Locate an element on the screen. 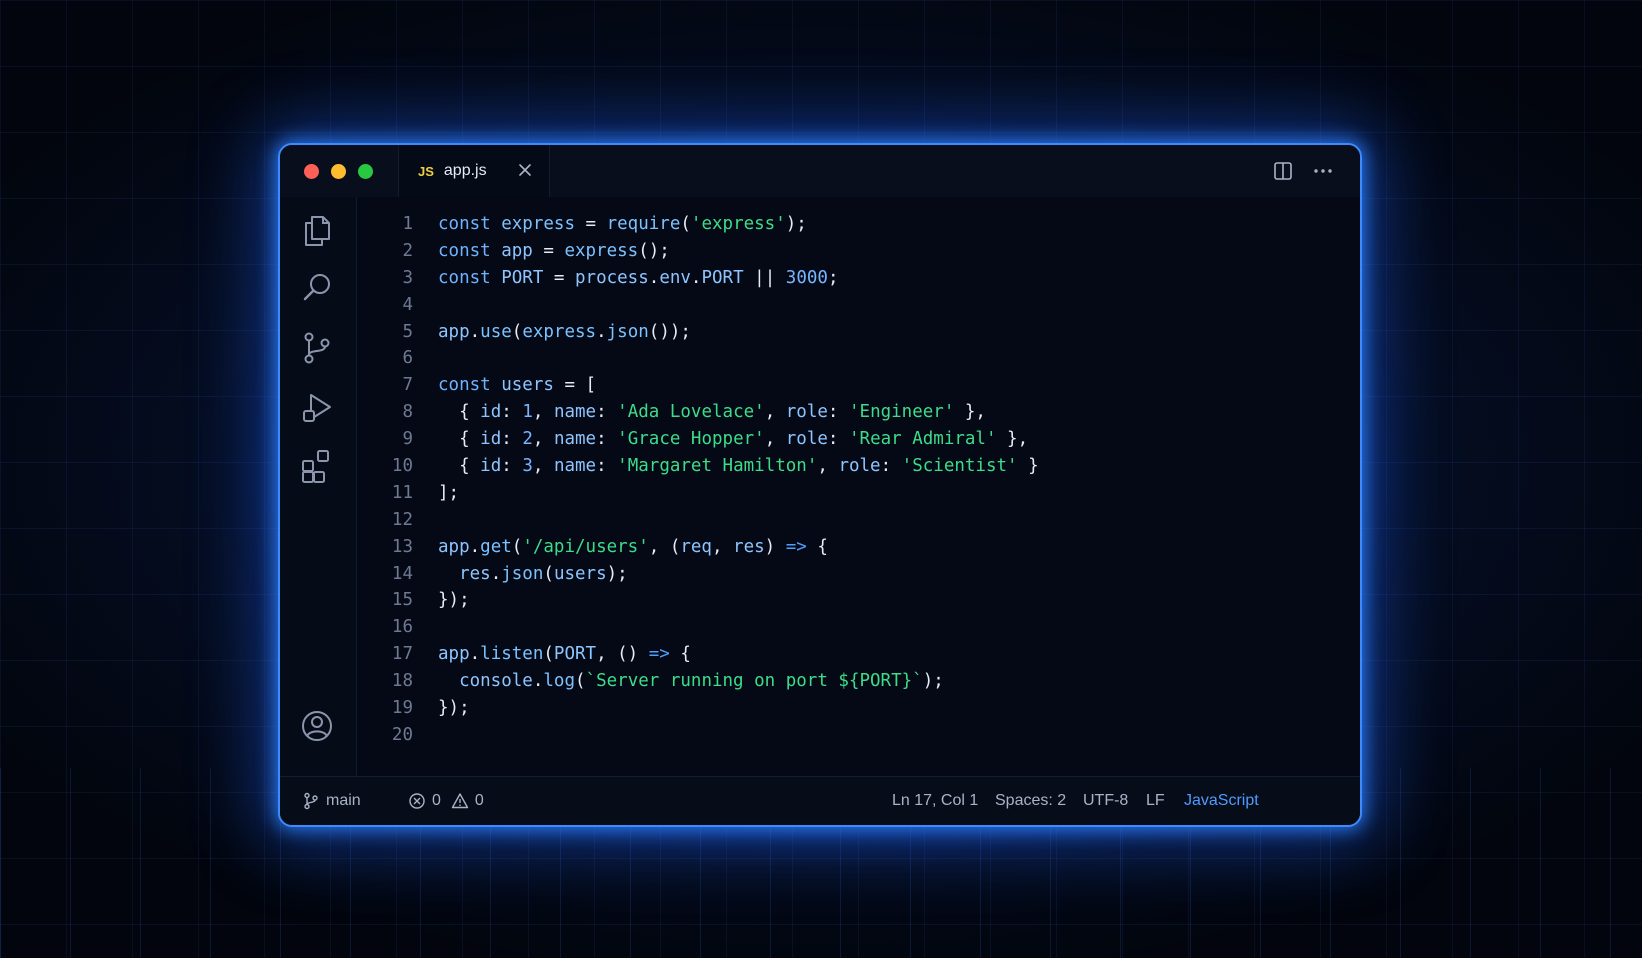 This screenshot has width=1642, height=958. git-branch-icon is located at coordinates (311, 801).